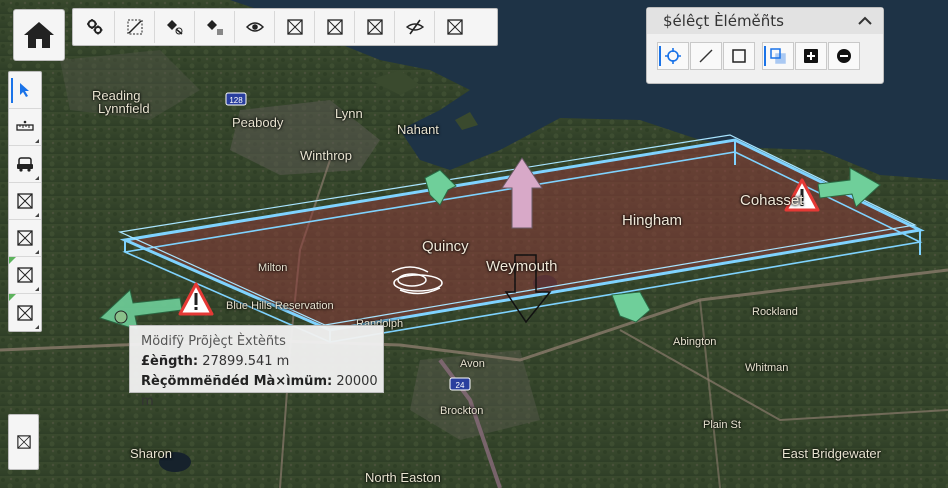 The width and height of the screenshot is (948, 488). What do you see at coordinates (462, 411) in the screenshot?
I see `map-label: Brockton` at bounding box center [462, 411].